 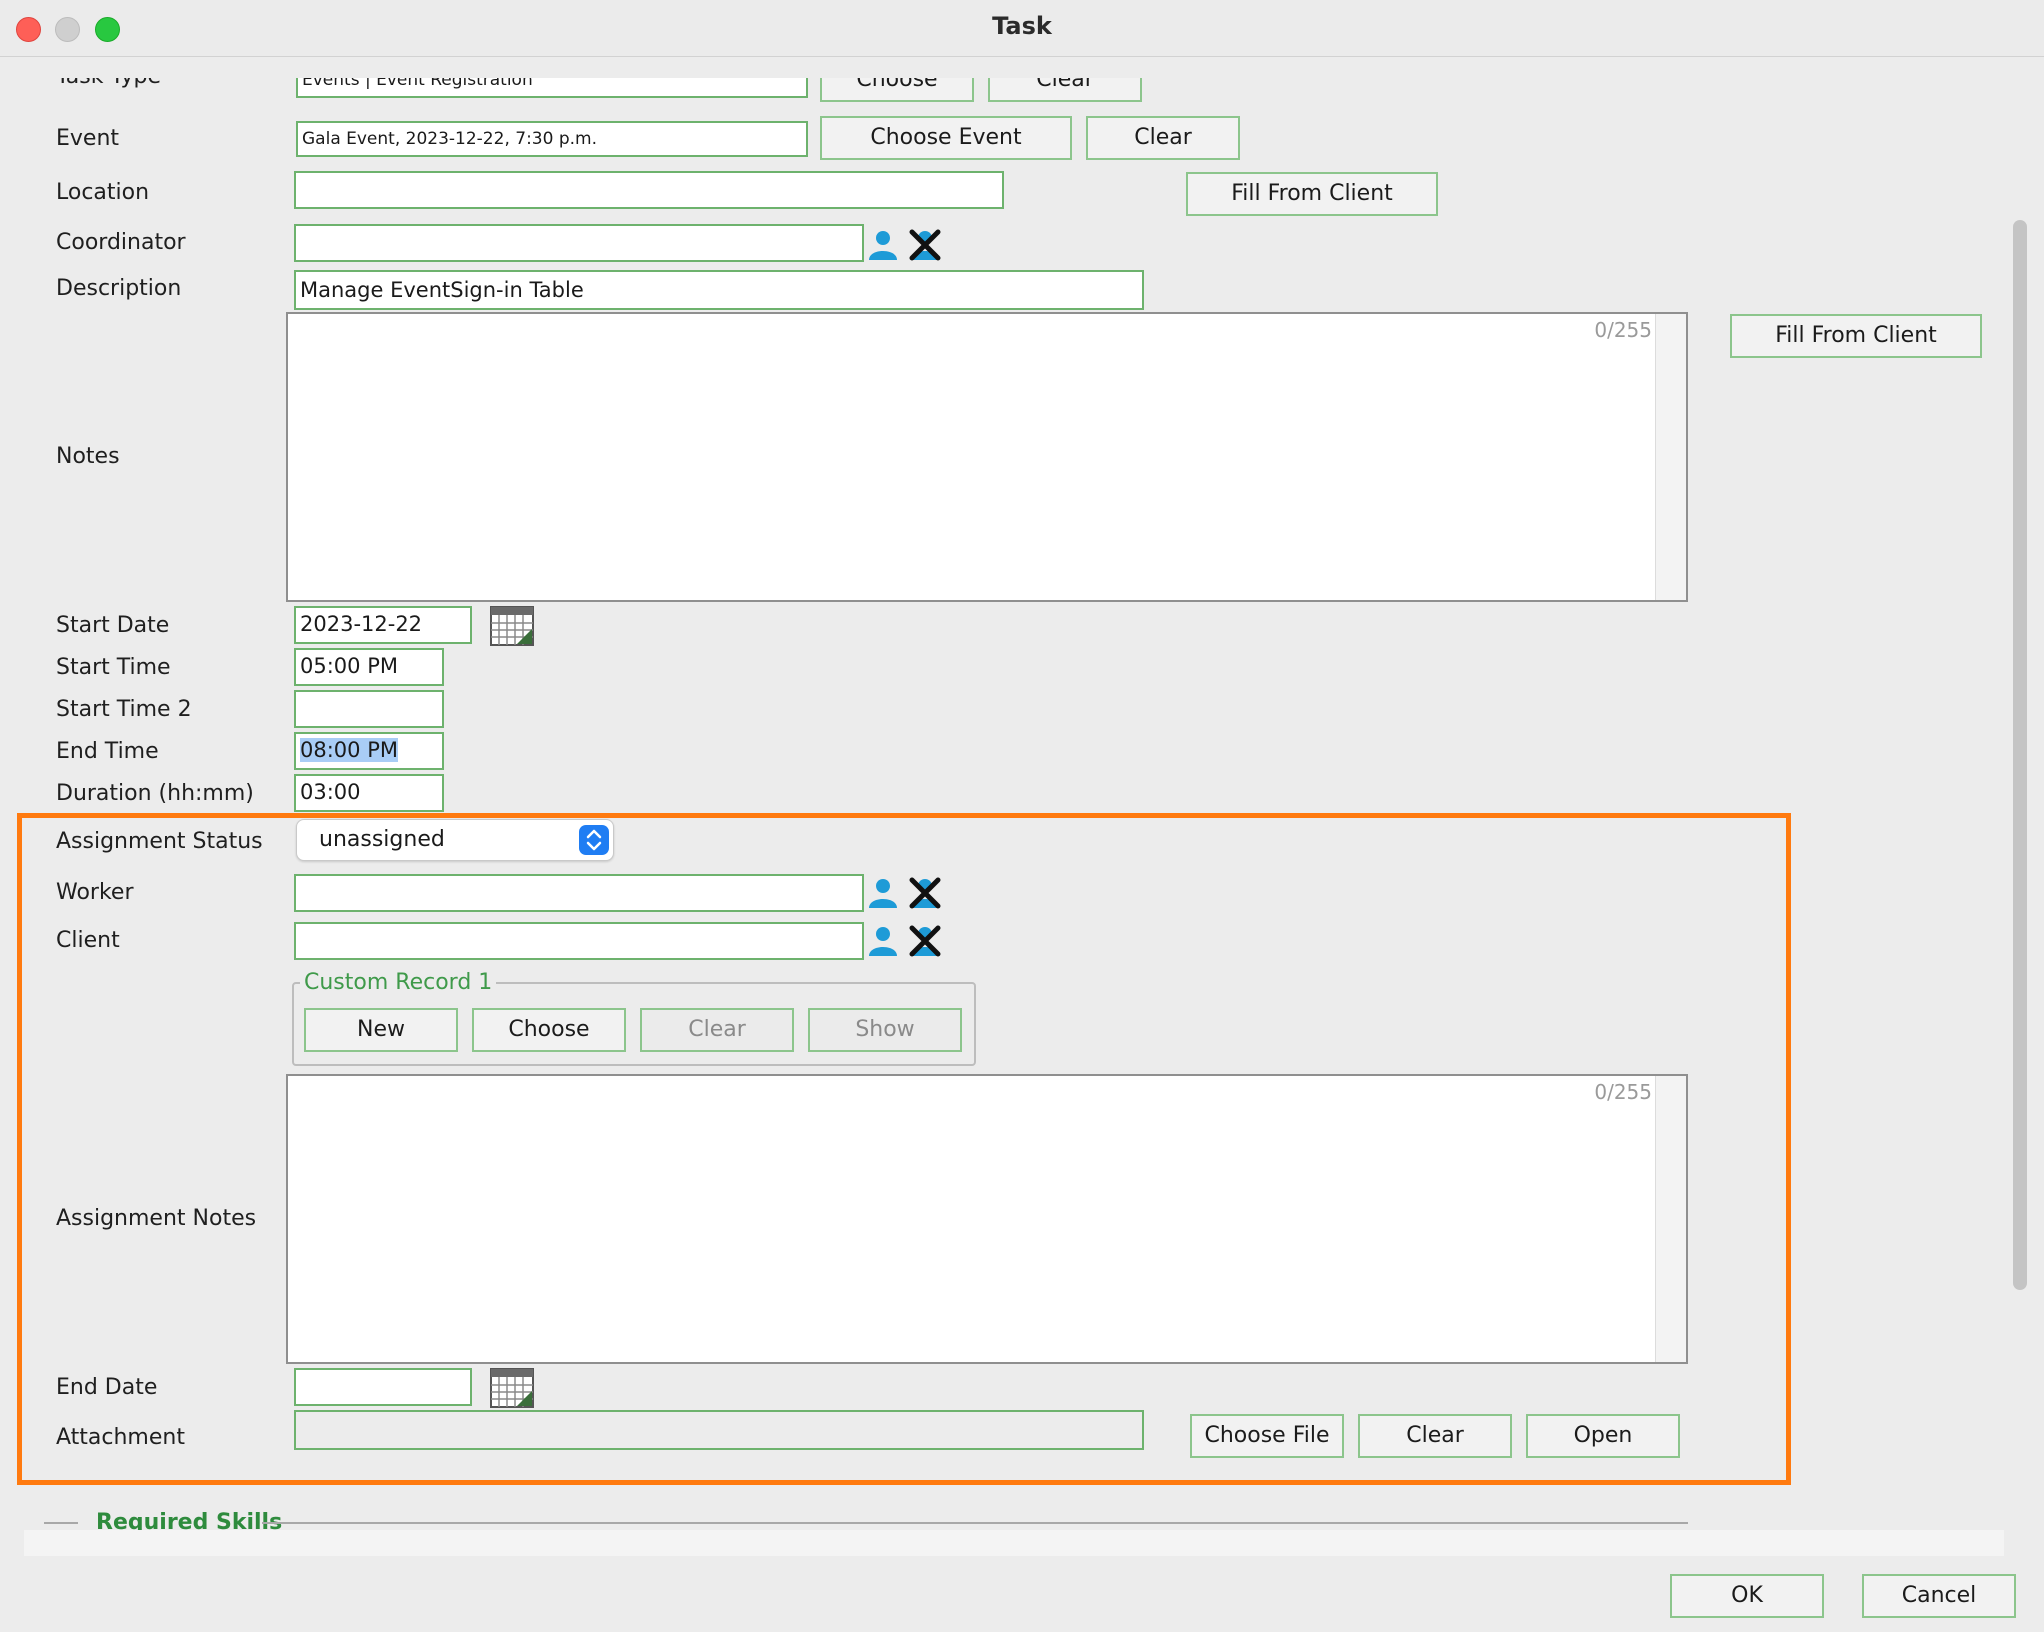 What do you see at coordinates (1065, 90) in the screenshot?
I see `task-type-clear-button: Clear` at bounding box center [1065, 90].